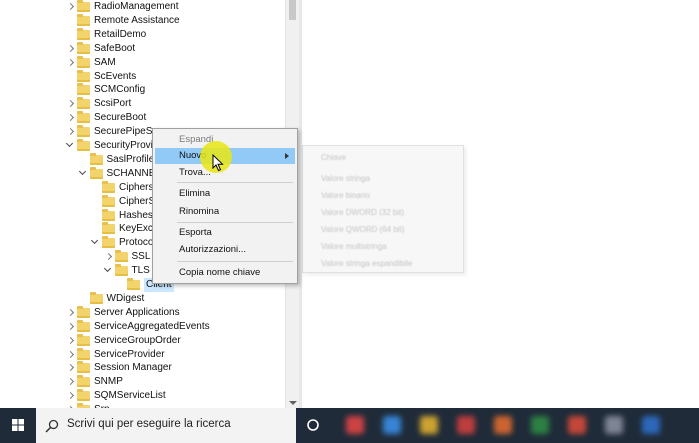 The width and height of the screenshot is (699, 443). I want to click on tree-item: Ciphers, so click(122, 187).